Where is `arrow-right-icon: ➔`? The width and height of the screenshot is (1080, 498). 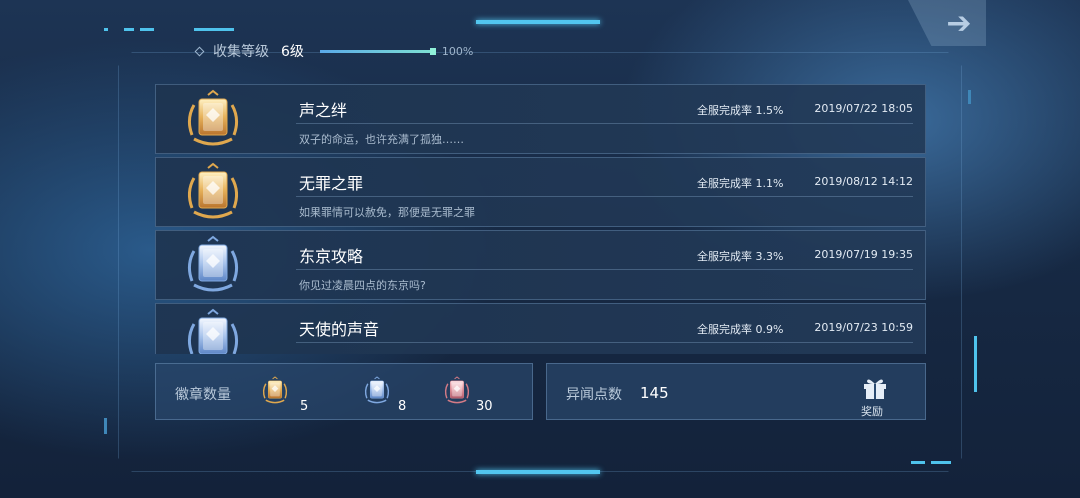 arrow-right-icon: ➔ is located at coordinates (959, 23).